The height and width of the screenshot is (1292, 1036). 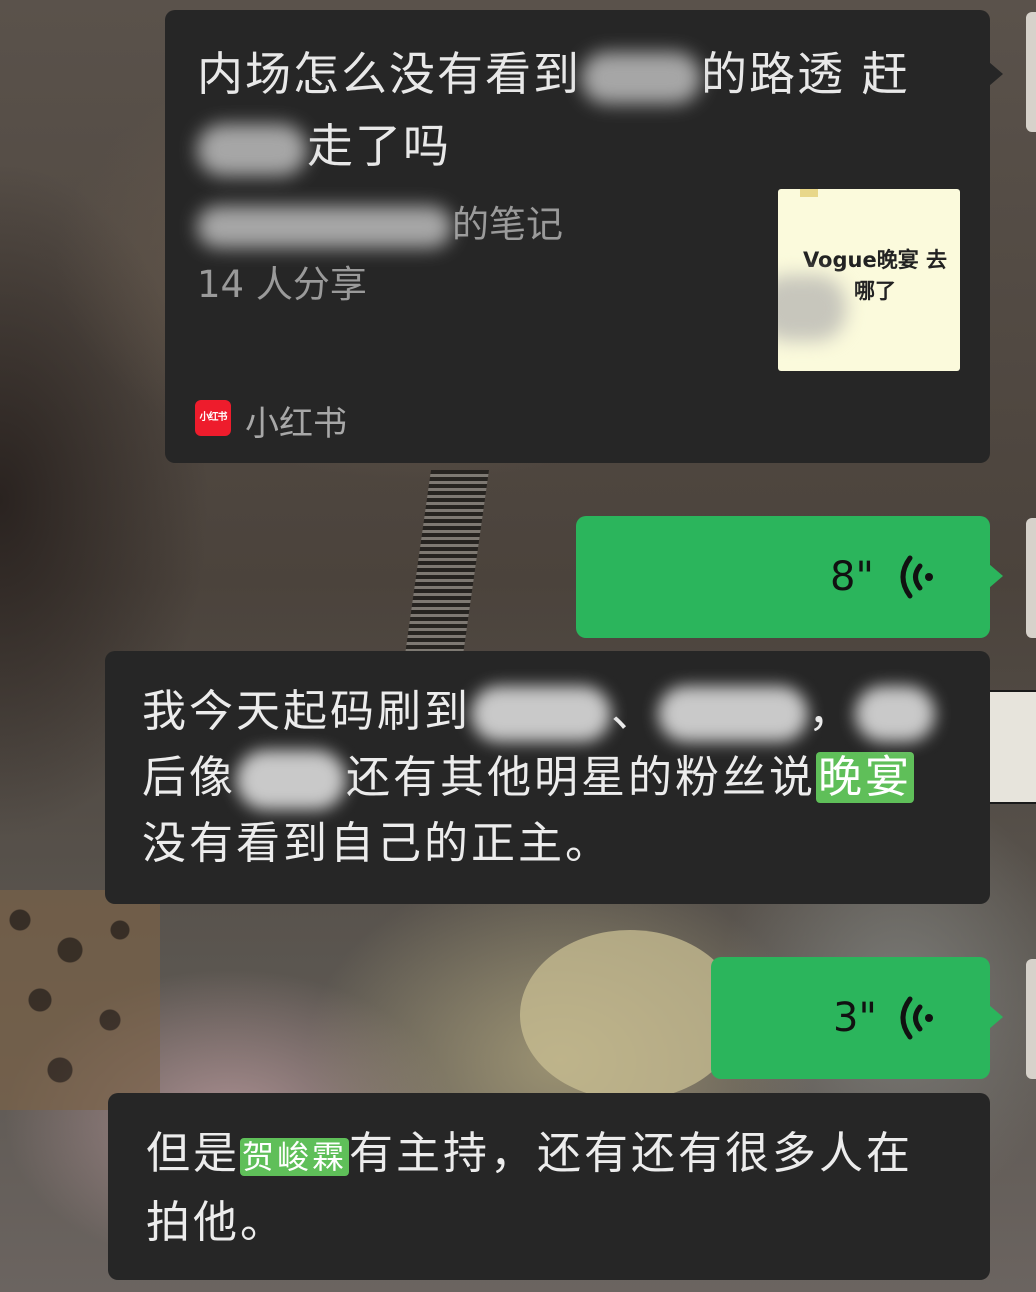 I want to click on link-card-source-name: 小红书, so click(x=296, y=424).